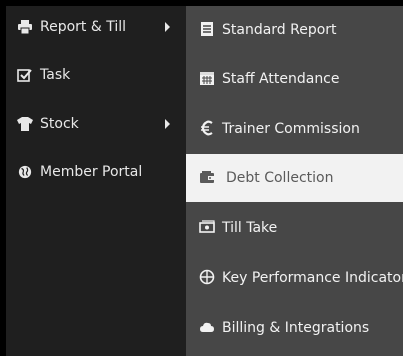 This screenshot has width=403, height=356. I want to click on submenu-item-label: Staff Attendance, so click(281, 79).